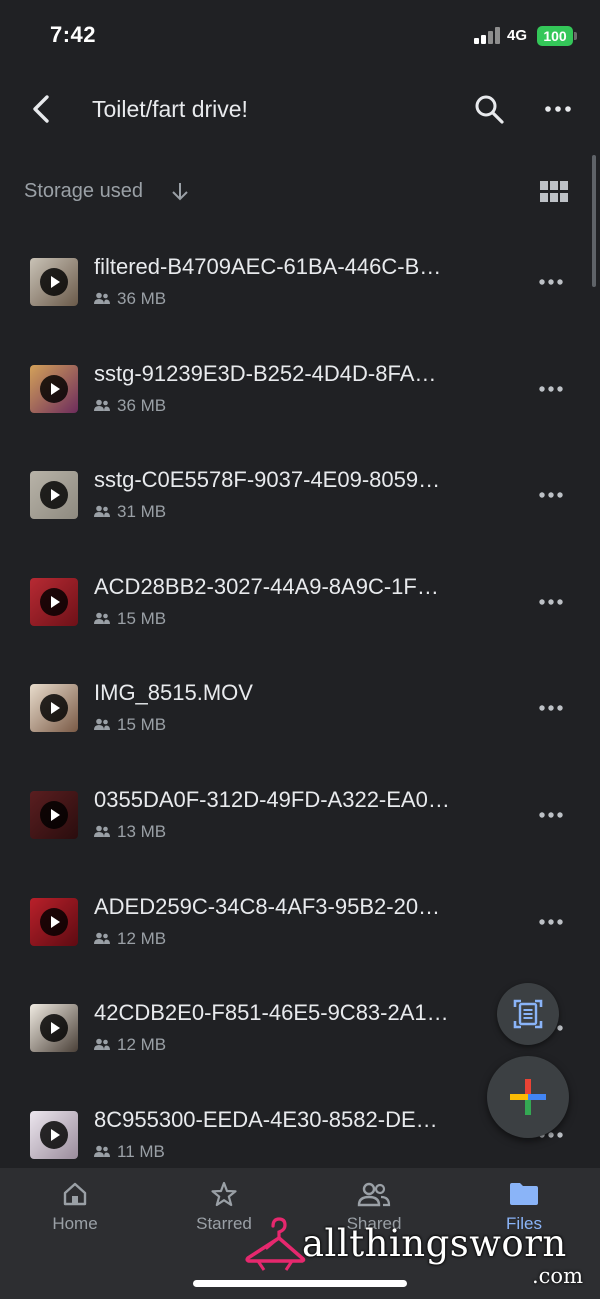 The height and width of the screenshot is (1299, 600). Describe the element at coordinates (300, 192) in the screenshot. I see `sort-row: Storage used` at that location.